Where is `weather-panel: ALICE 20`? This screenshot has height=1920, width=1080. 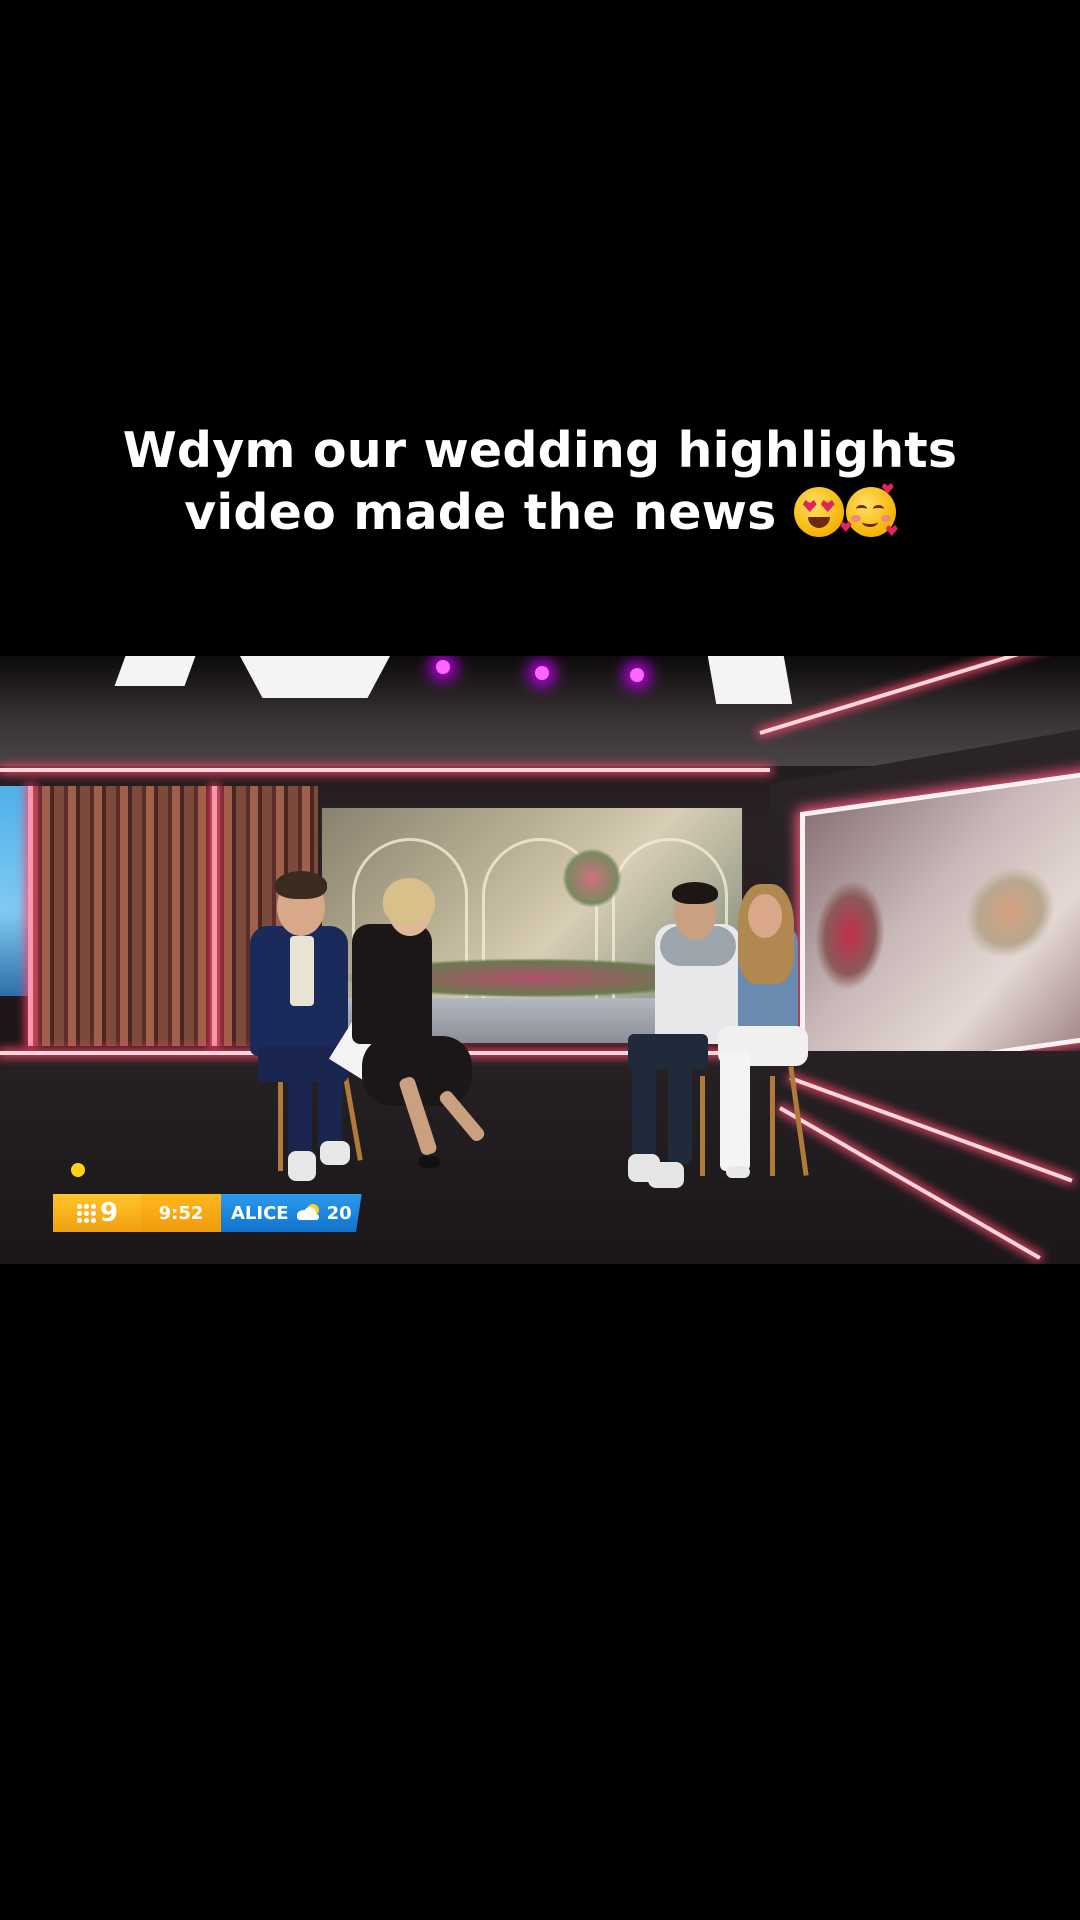
weather-panel: ALICE 20 is located at coordinates (291, 1213).